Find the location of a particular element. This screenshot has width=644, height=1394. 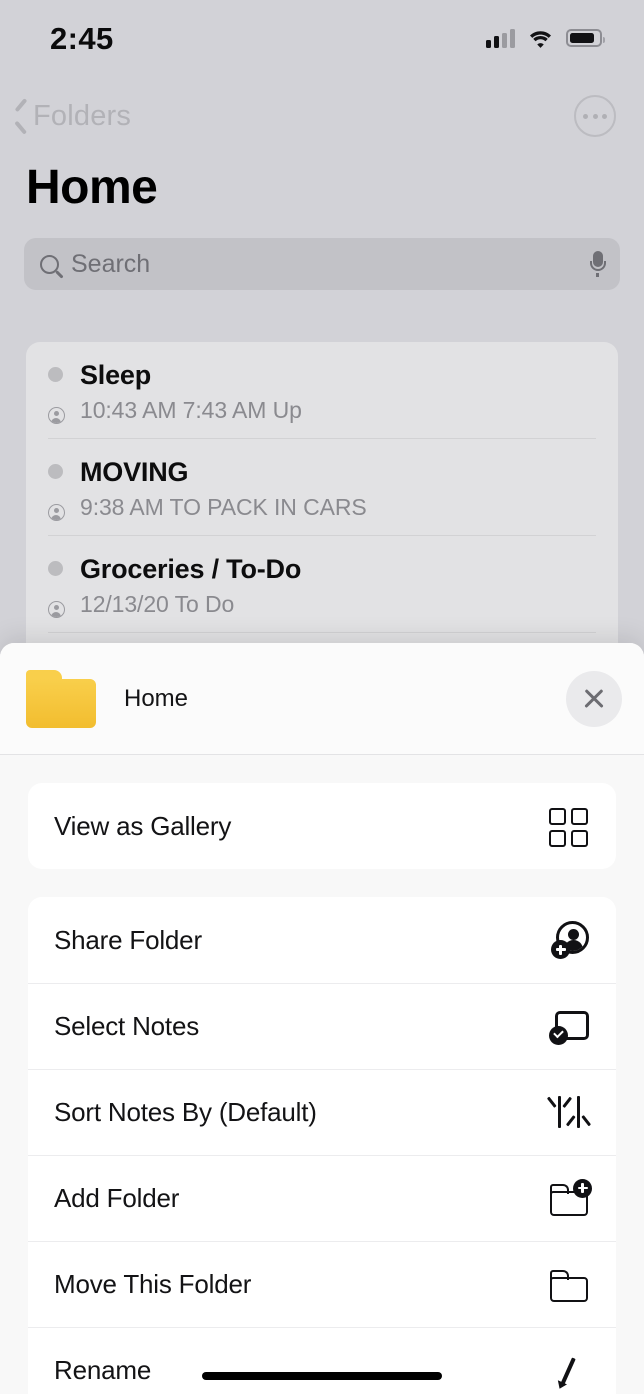

menu-group-view: View as Gallery is located at coordinates (322, 826).